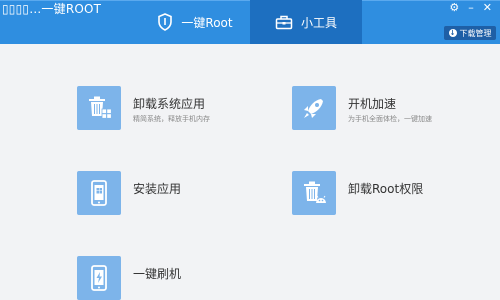 The image size is (500, 300). I want to click on rocket-icon, so click(313, 108).